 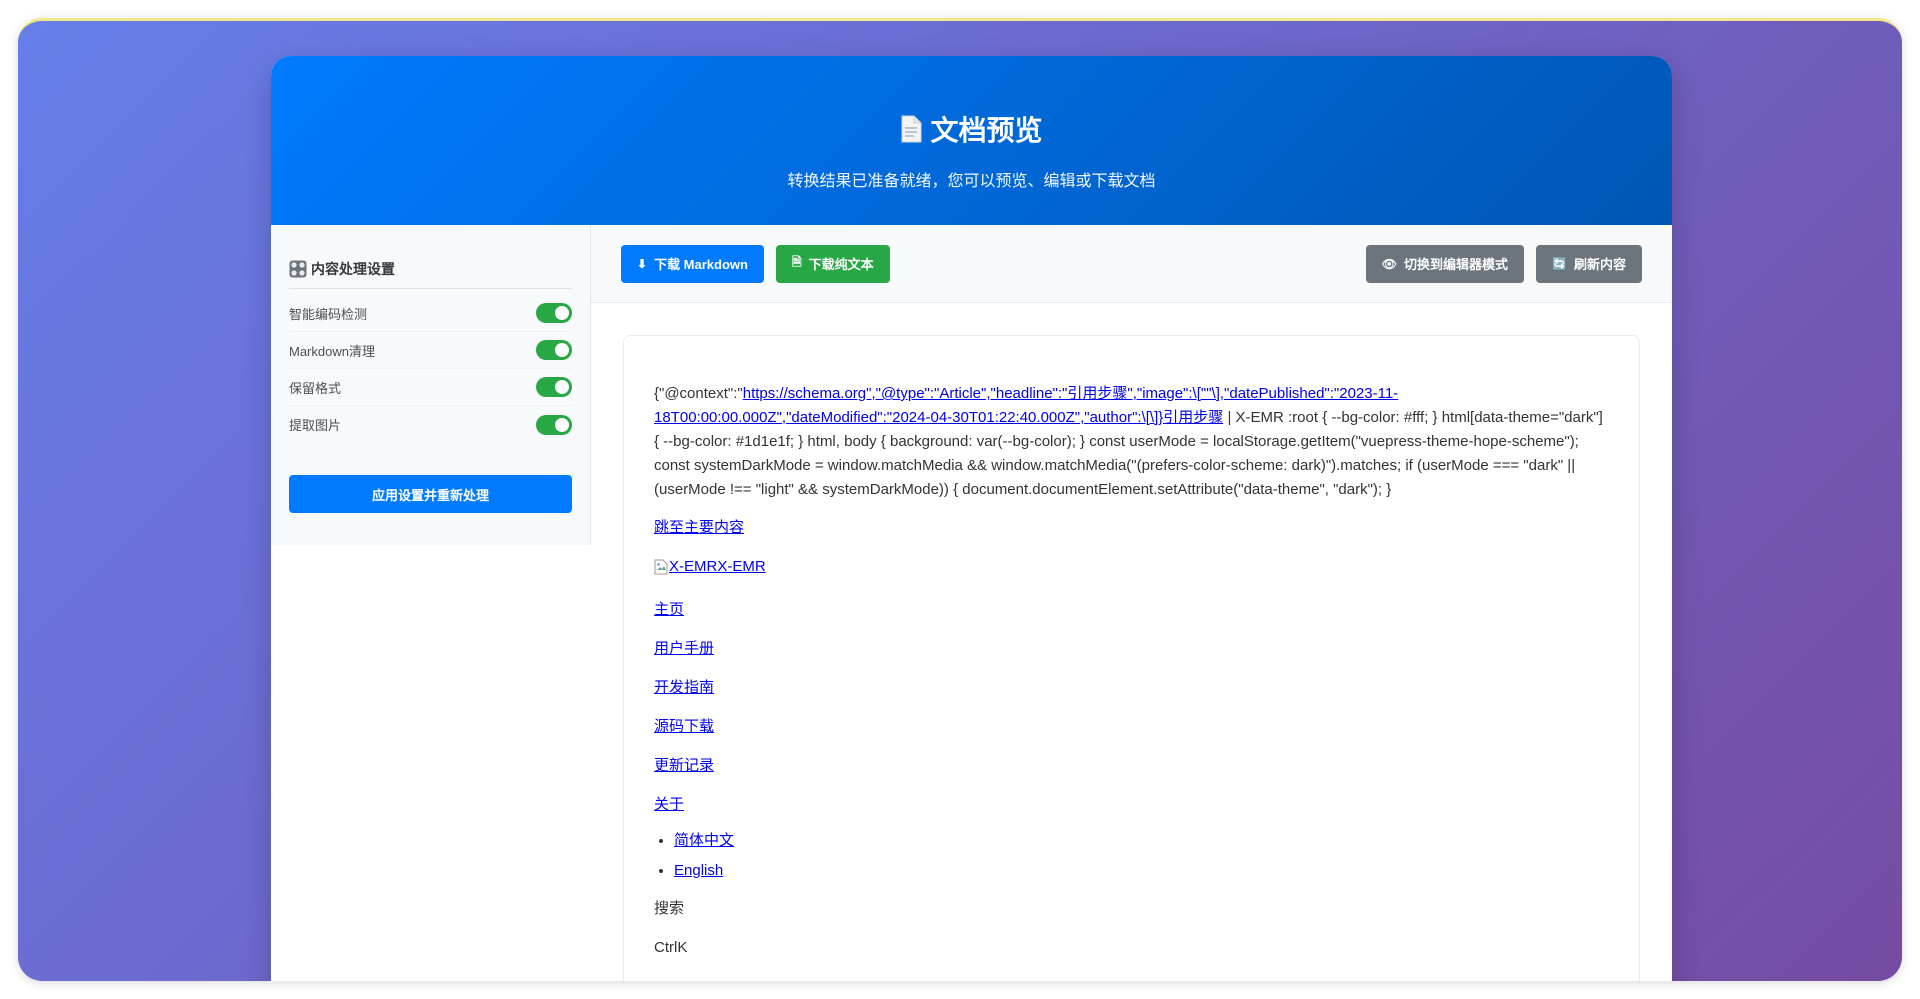 I want to click on json-prefix: {"@context":", so click(x=698, y=393).